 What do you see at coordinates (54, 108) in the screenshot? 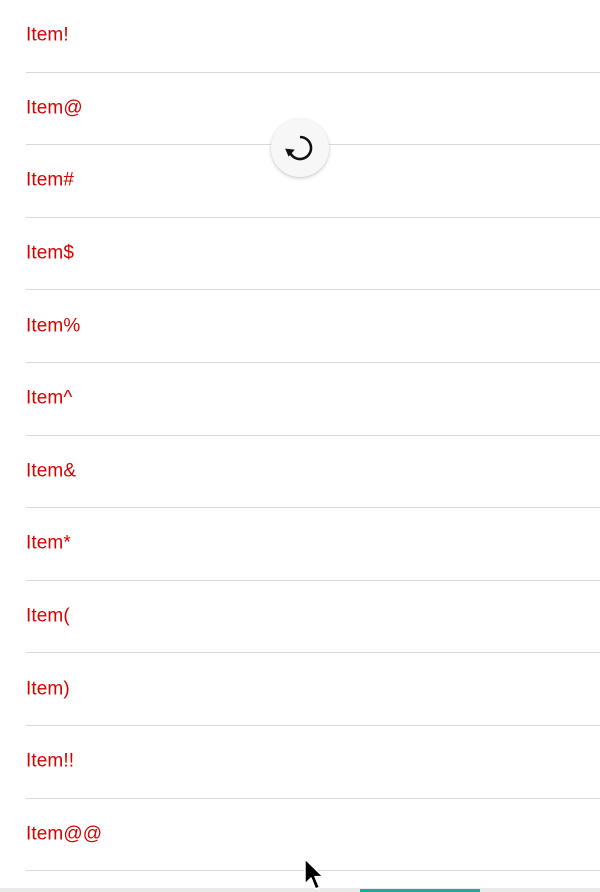
I see `list-item-label: Item@` at bounding box center [54, 108].